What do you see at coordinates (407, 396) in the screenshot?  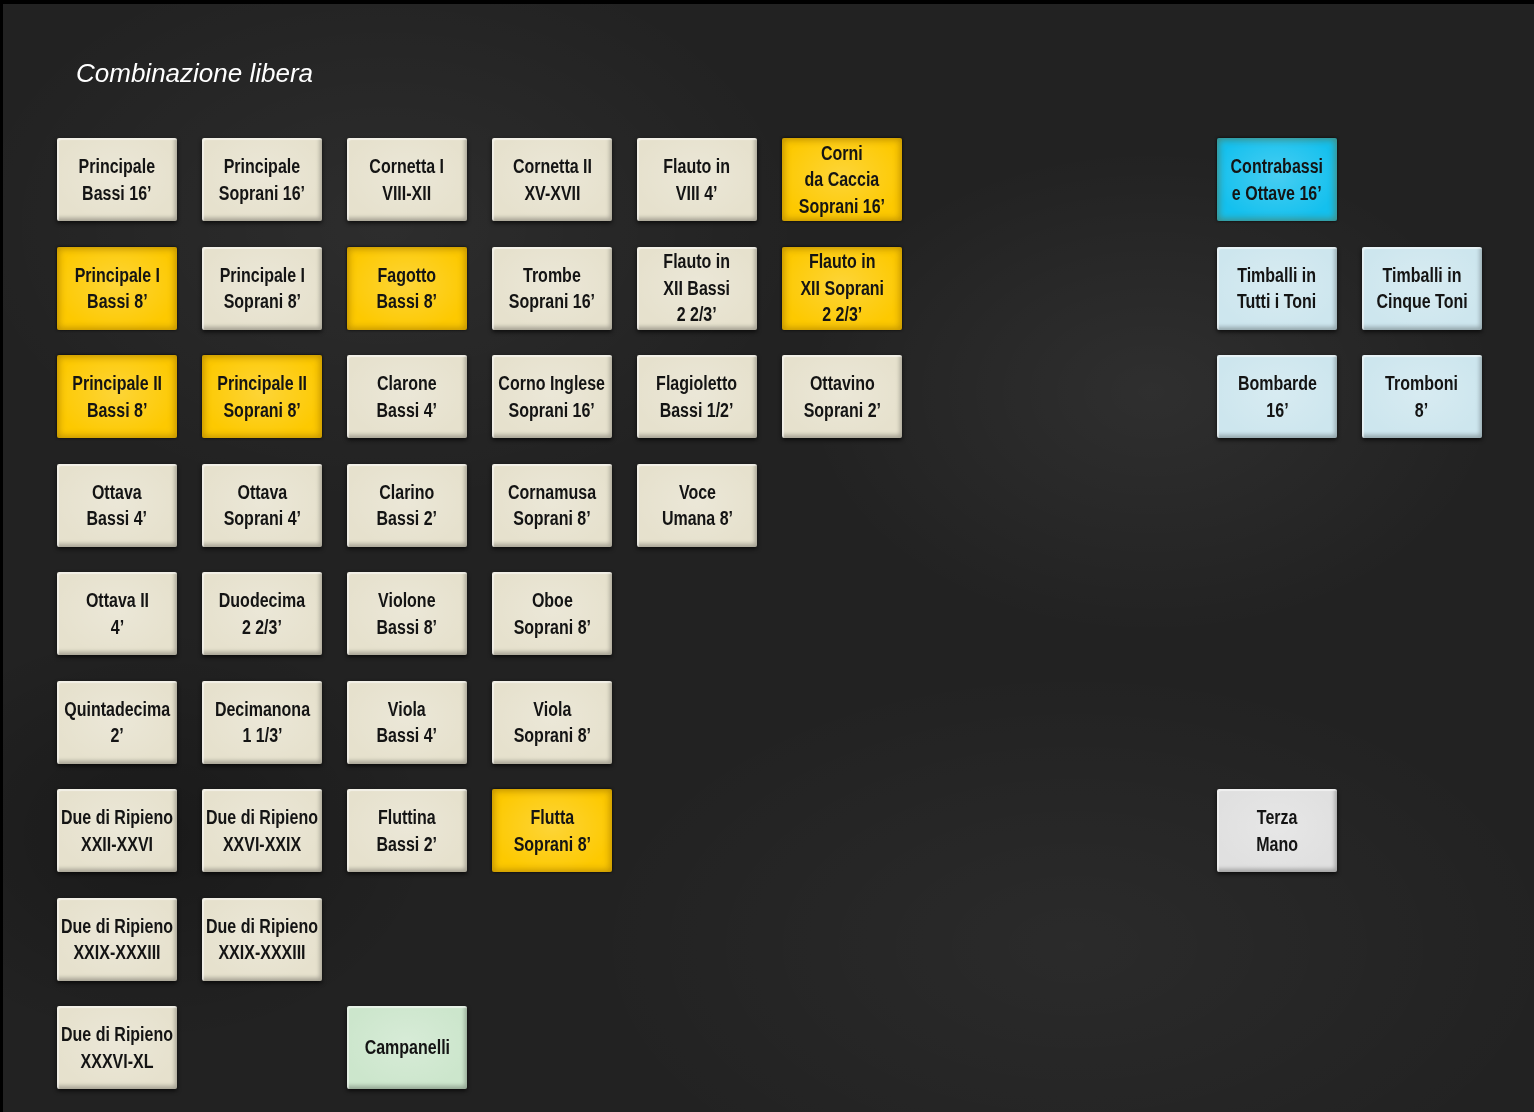 I see `stop-button: Clarone Bassi 4’` at bounding box center [407, 396].